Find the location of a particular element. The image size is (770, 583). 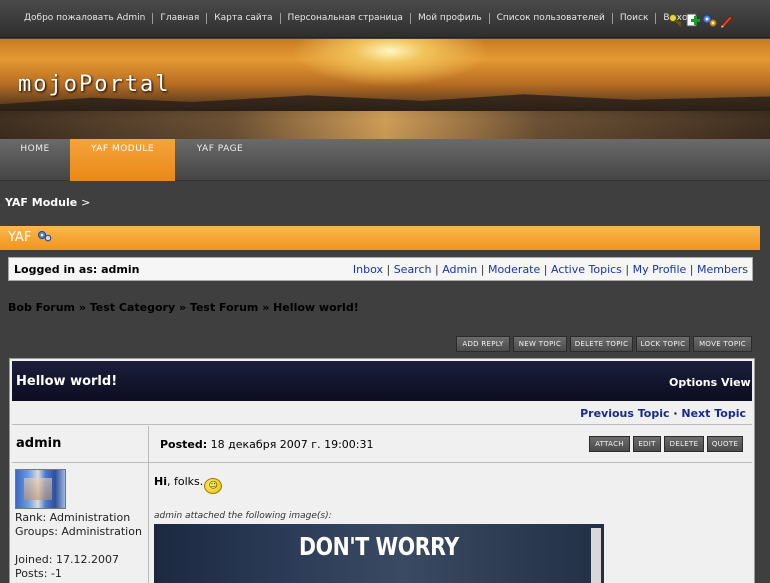

edit-button: EDIT is located at coordinates (647, 444).